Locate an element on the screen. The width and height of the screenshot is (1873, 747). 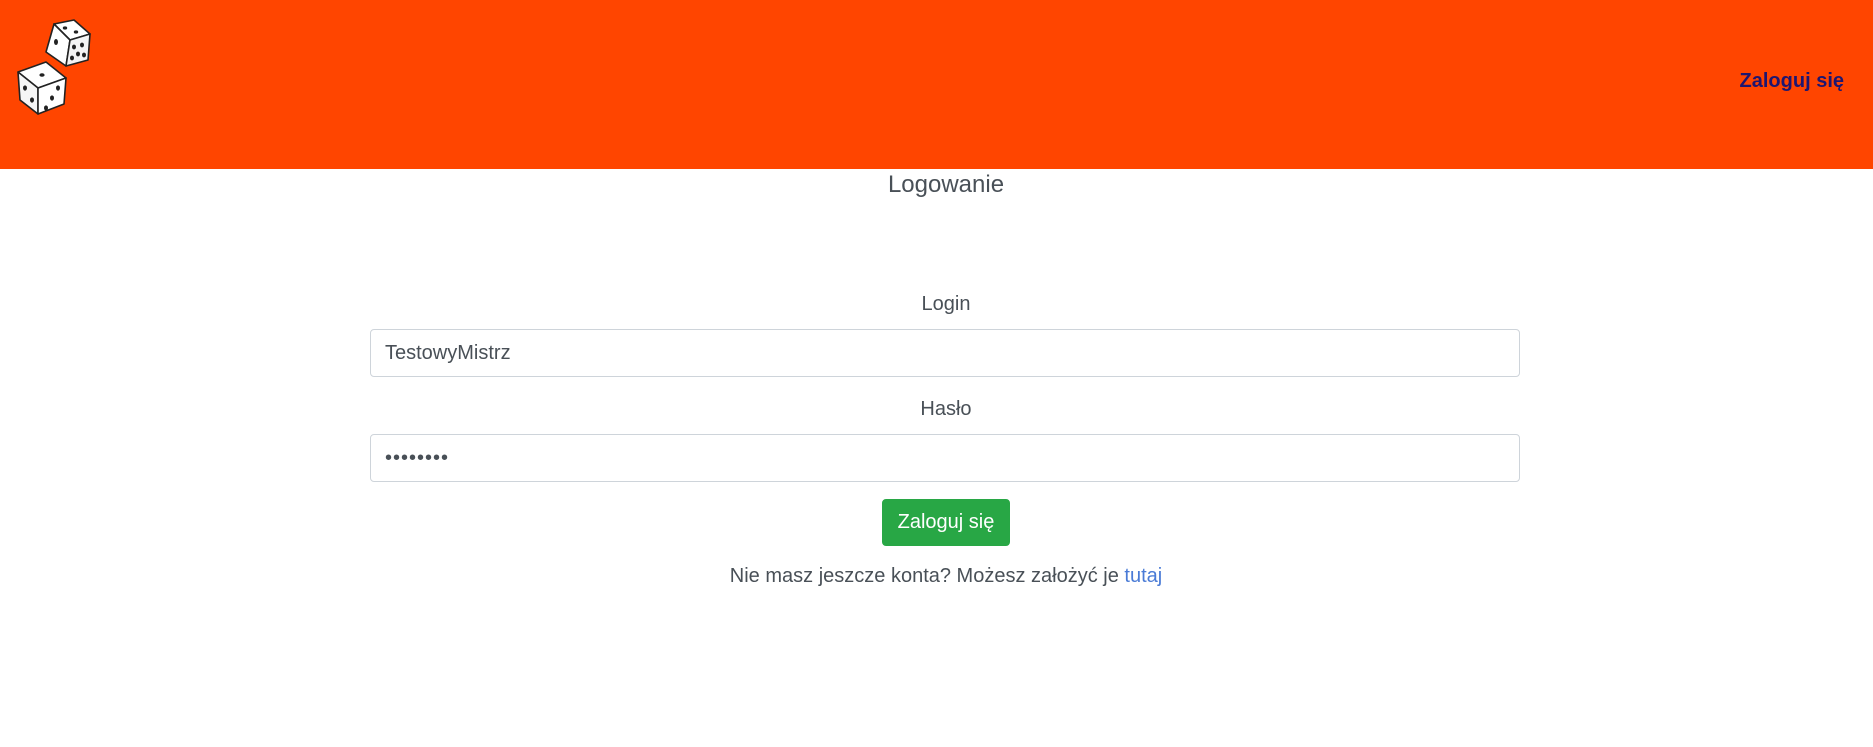
login-input is located at coordinates (945, 353).